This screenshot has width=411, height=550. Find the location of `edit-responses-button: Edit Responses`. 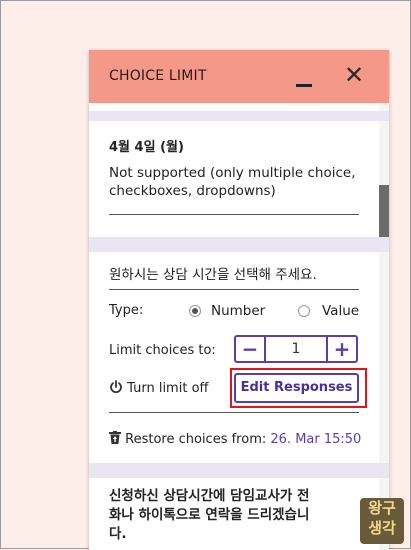

edit-responses-button: Edit Responses is located at coordinates (296, 388).